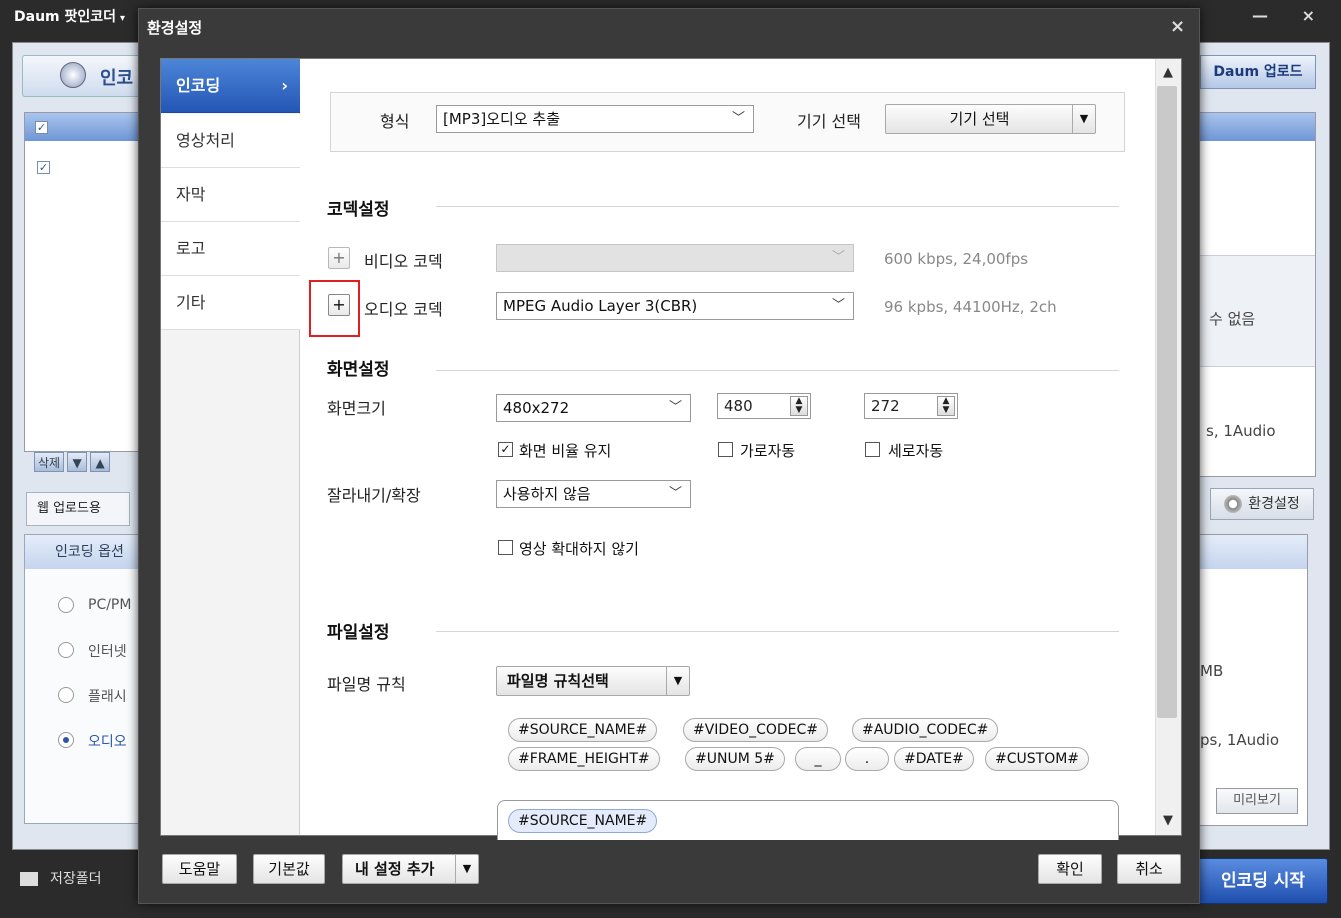  What do you see at coordinates (505, 449) in the screenshot?
I see `keep-ratio-checkbox: ✓` at bounding box center [505, 449].